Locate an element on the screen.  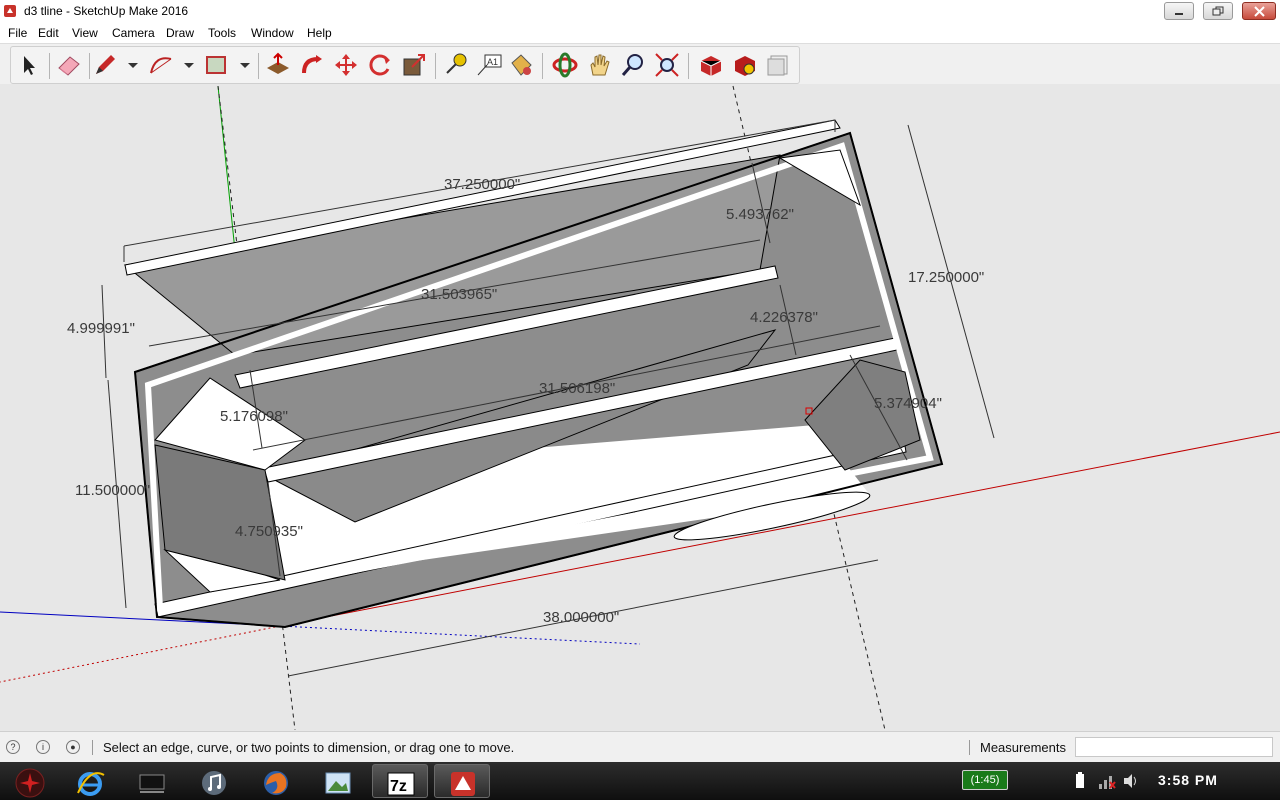
arc-dropdown is located at coordinates (184, 65).